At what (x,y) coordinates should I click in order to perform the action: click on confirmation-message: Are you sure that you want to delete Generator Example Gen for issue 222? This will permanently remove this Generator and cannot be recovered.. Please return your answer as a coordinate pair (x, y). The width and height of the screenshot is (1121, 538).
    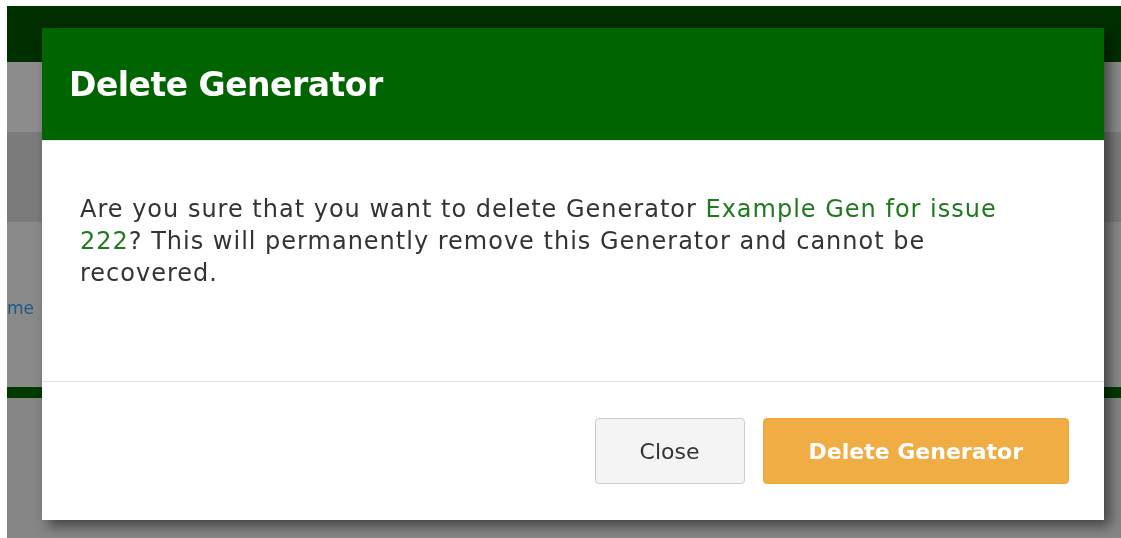
    Looking at the image, I should click on (539, 241).